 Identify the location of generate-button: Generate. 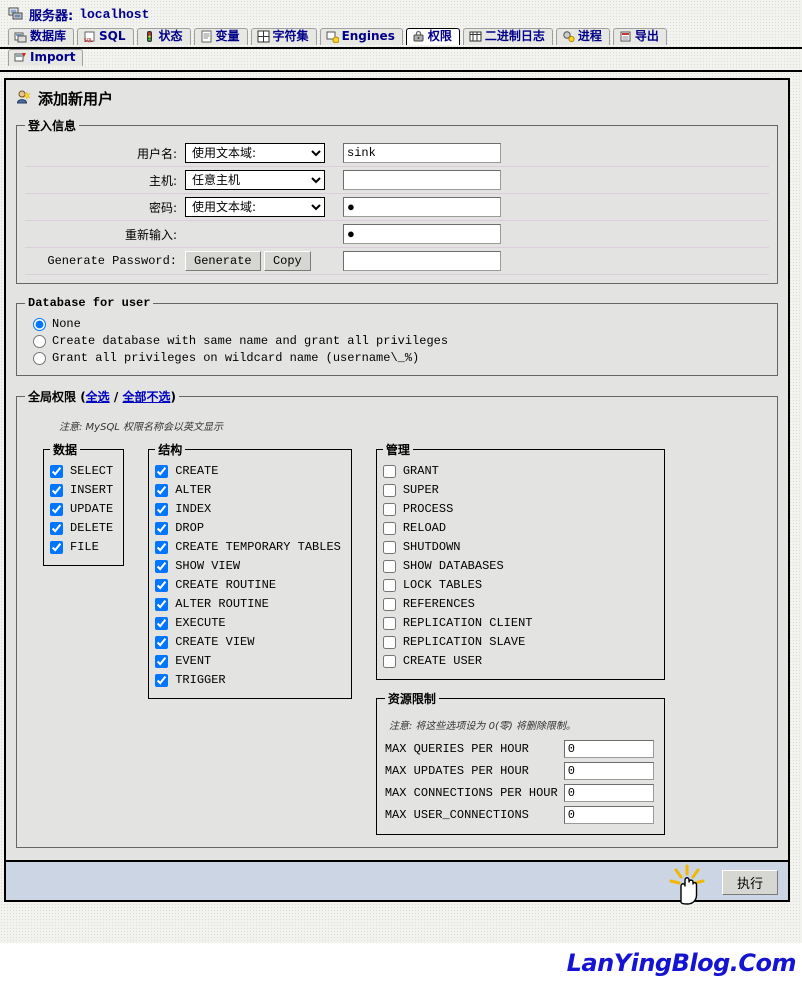
(223, 261).